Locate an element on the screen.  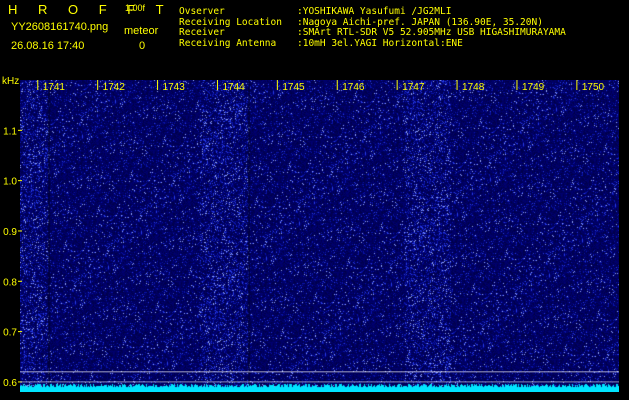
x-tick-label: 1744 is located at coordinates (233, 87).